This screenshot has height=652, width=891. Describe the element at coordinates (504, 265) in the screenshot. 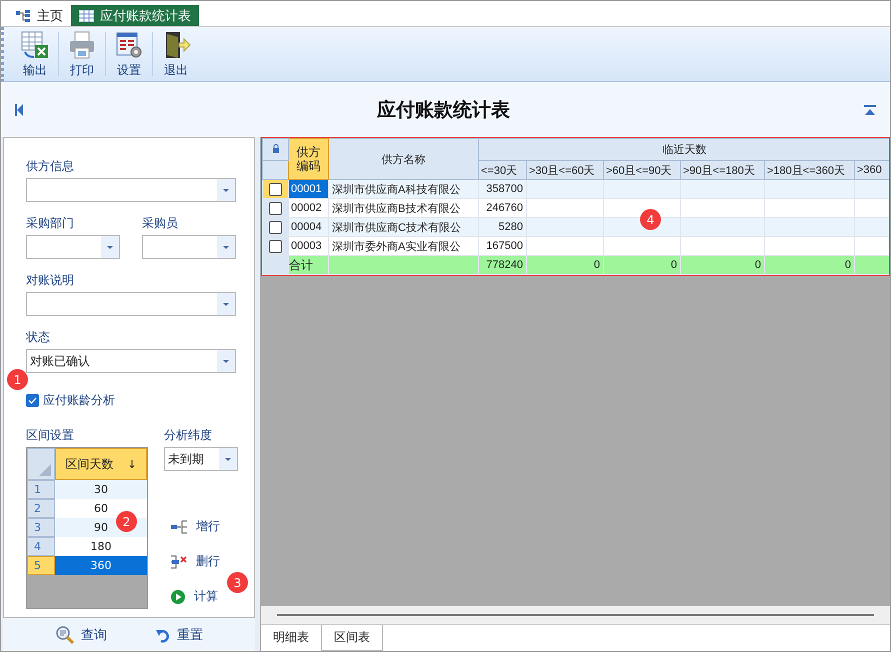

I see `total-cell: 778240` at that location.